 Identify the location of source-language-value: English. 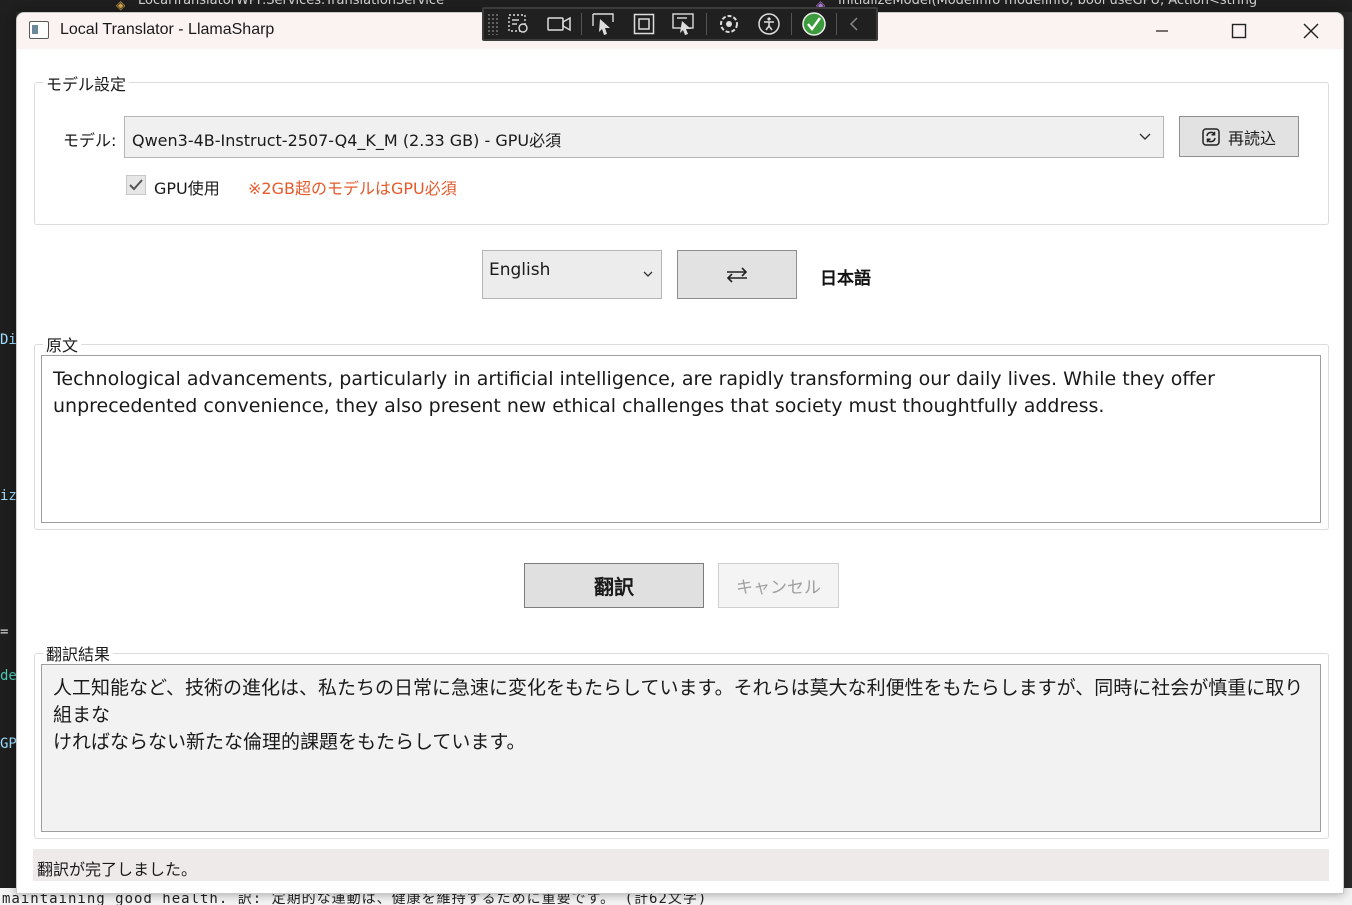
(520, 270).